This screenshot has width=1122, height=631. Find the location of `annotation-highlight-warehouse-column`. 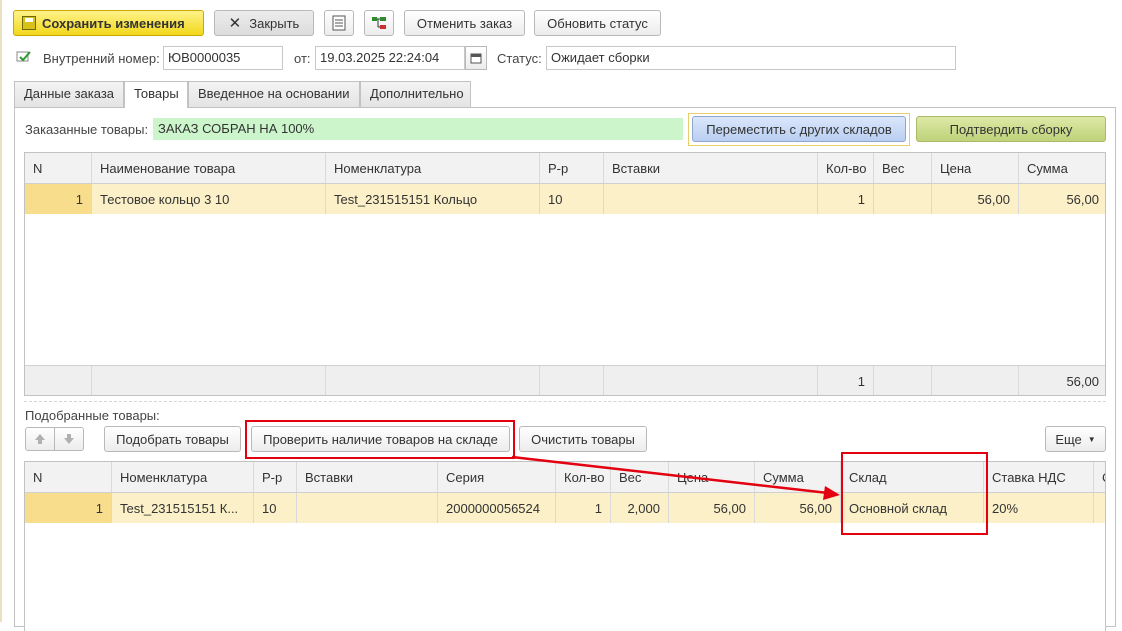

annotation-highlight-warehouse-column is located at coordinates (914, 493).